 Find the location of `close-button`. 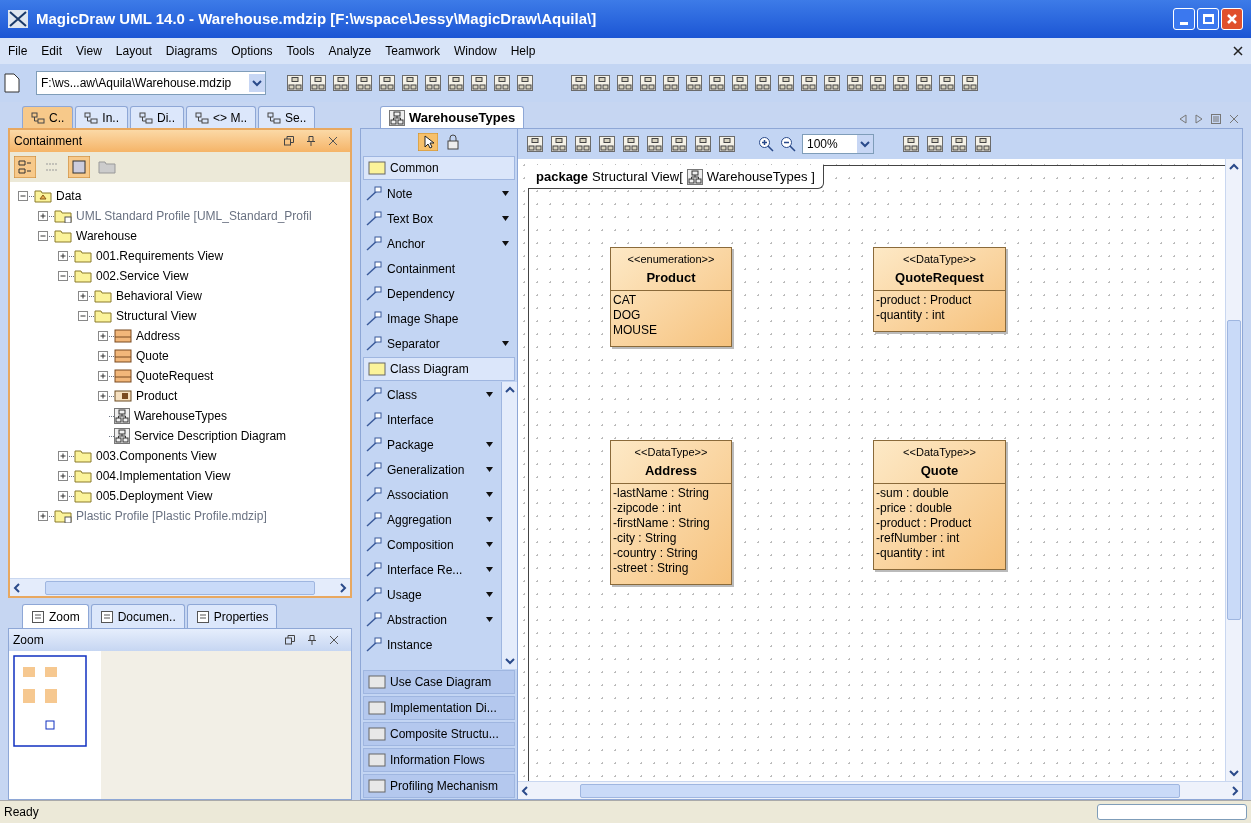

close-button is located at coordinates (1232, 19).